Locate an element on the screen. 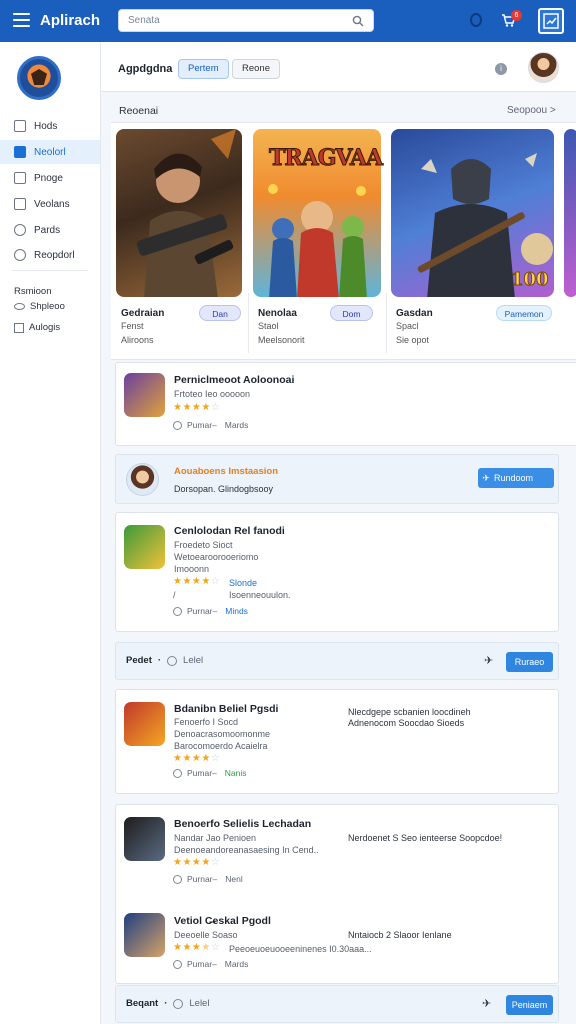  sidebar-item-label: Reopdorl is located at coordinates (54, 255).